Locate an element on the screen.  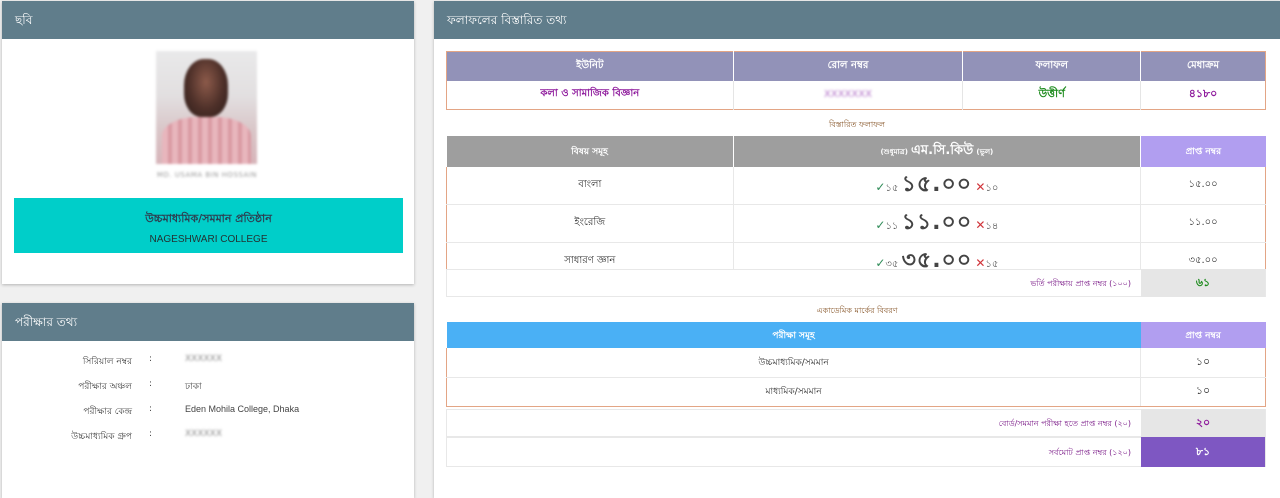
student-name: MD. USAMA BIN HOSSAIN is located at coordinates (207, 175).